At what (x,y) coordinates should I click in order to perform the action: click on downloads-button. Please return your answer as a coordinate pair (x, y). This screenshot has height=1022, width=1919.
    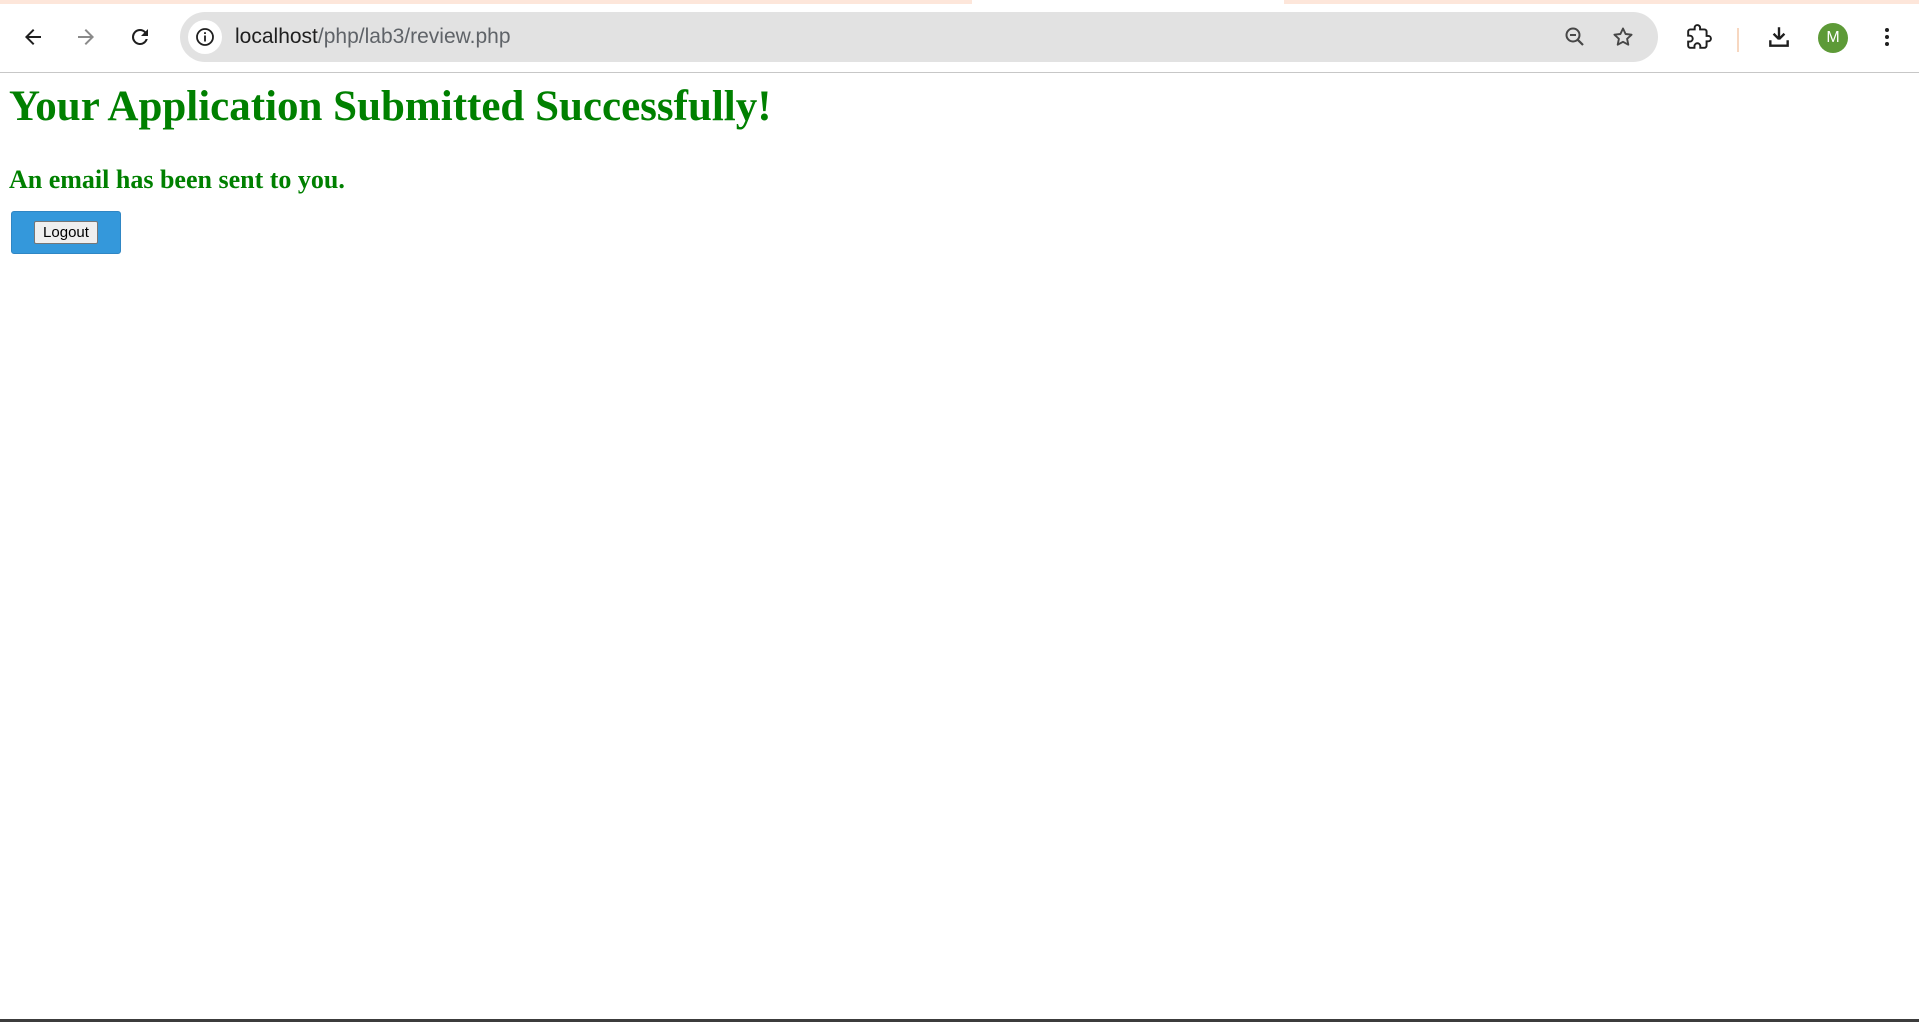
    Looking at the image, I should click on (1779, 37).